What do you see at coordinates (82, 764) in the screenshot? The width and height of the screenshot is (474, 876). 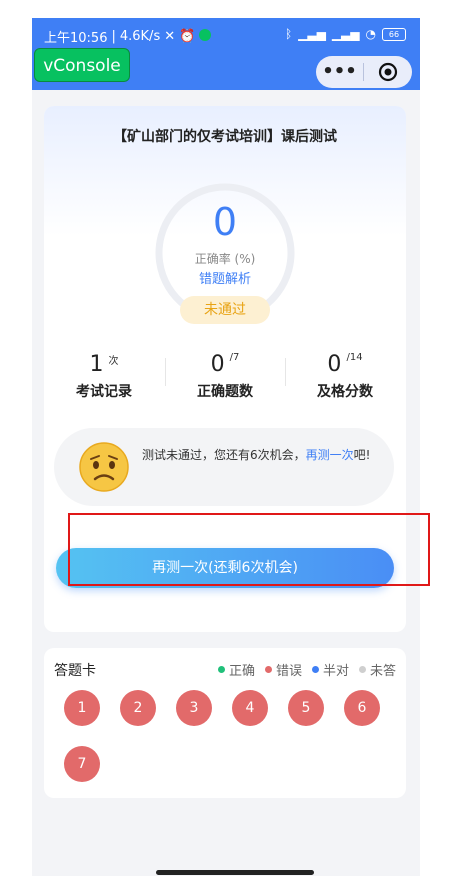 I see `question-button-7: 7` at bounding box center [82, 764].